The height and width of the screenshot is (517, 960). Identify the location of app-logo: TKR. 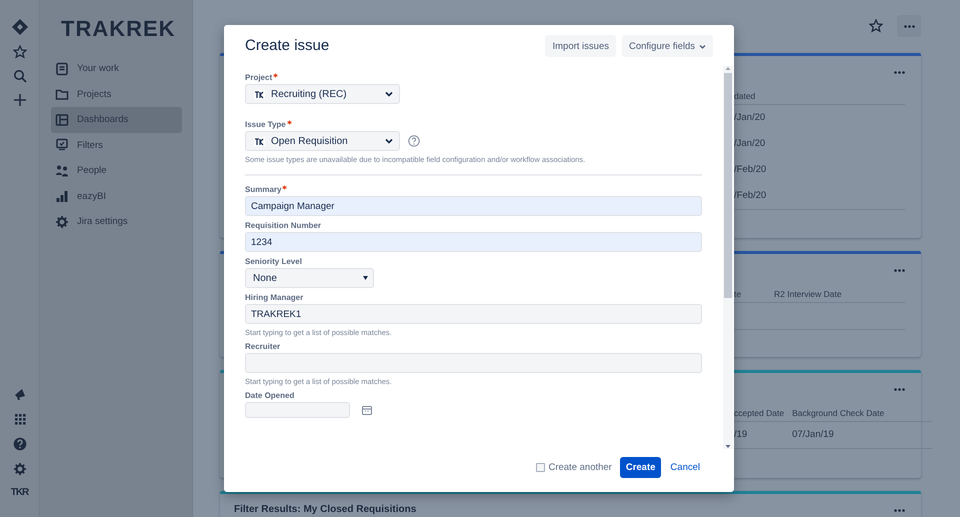
(19, 493).